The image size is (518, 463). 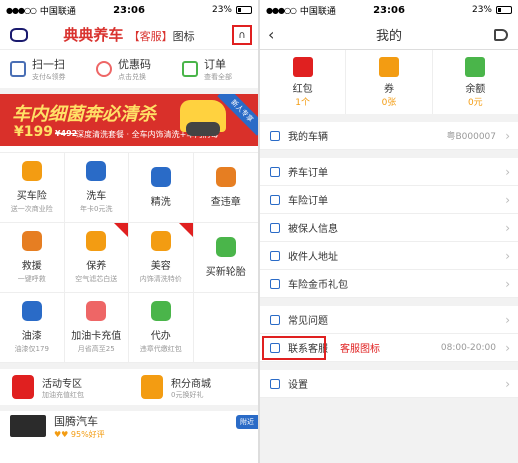 What do you see at coordinates (203, 118) in the screenshot?
I see `car-illustration-icon` at bounding box center [203, 118].